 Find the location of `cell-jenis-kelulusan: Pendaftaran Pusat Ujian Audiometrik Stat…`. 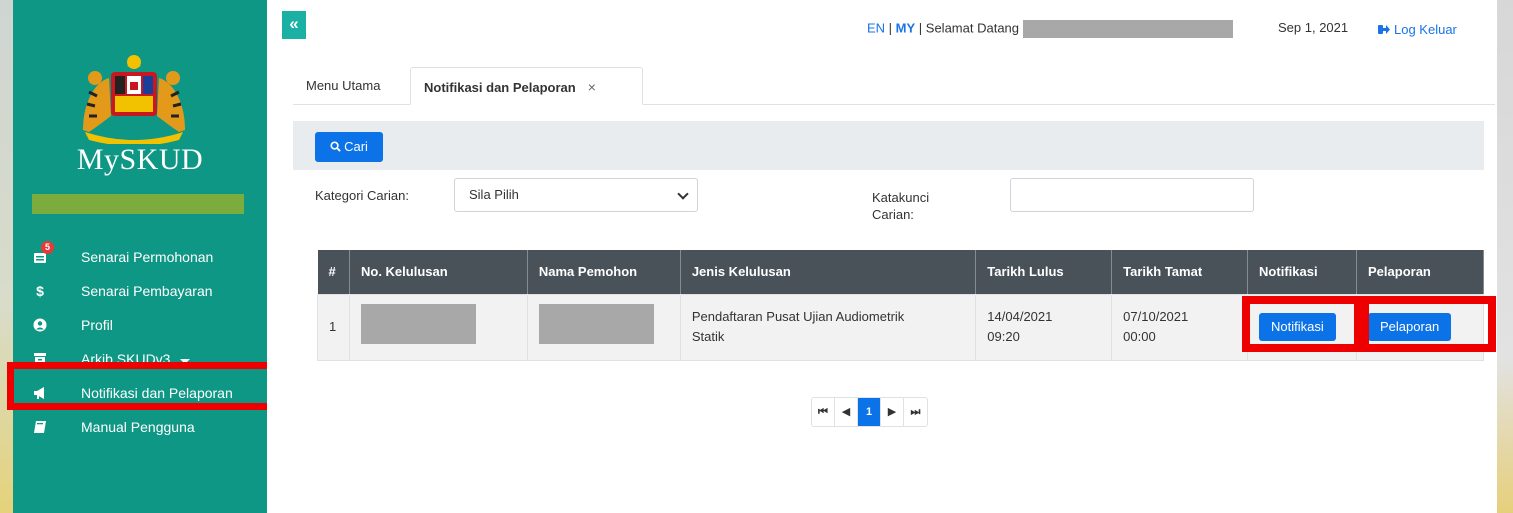

cell-jenis-kelulusan: Pendaftaran Pusat Ujian Audiometrik Stat… is located at coordinates (828, 327).